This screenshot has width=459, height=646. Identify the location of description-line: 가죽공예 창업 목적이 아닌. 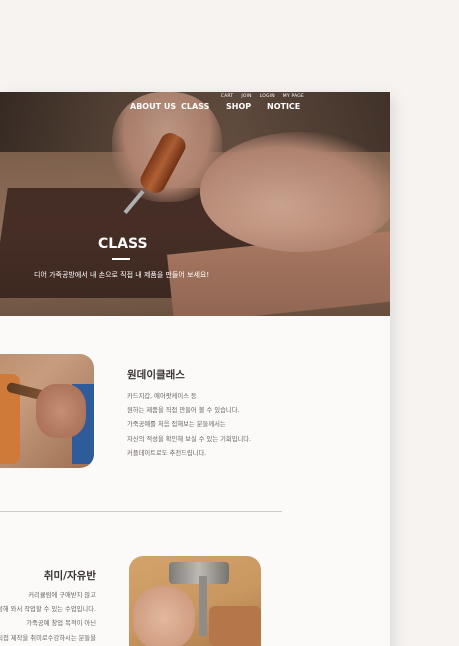
(61, 624).